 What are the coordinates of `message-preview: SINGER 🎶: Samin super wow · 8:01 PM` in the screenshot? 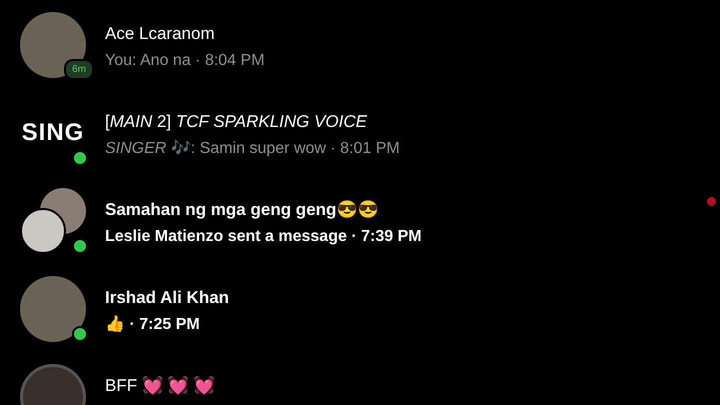 It's located at (252, 148).